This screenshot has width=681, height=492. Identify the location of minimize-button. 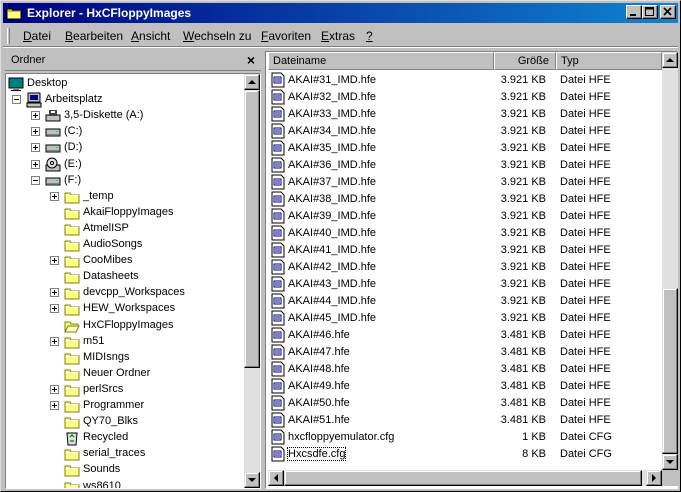
(634, 12).